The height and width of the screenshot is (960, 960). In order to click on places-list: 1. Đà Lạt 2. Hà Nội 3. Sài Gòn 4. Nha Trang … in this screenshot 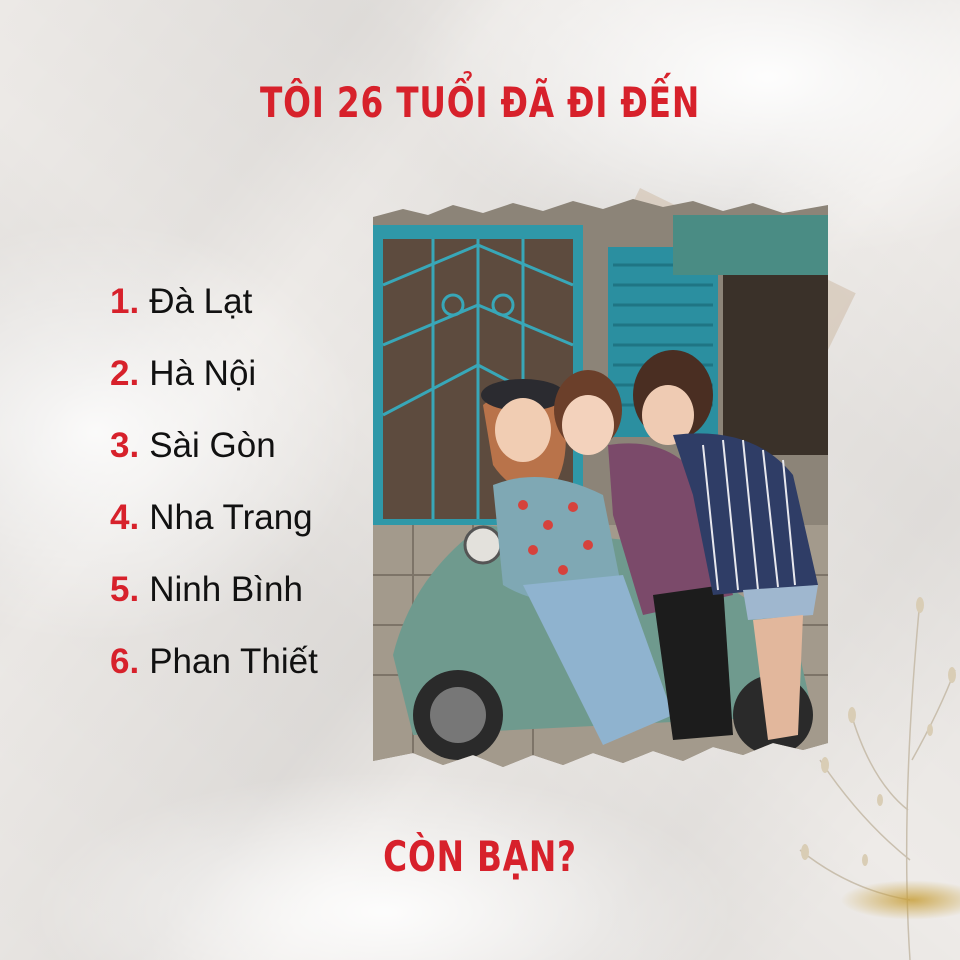, I will do `click(214, 494)`.